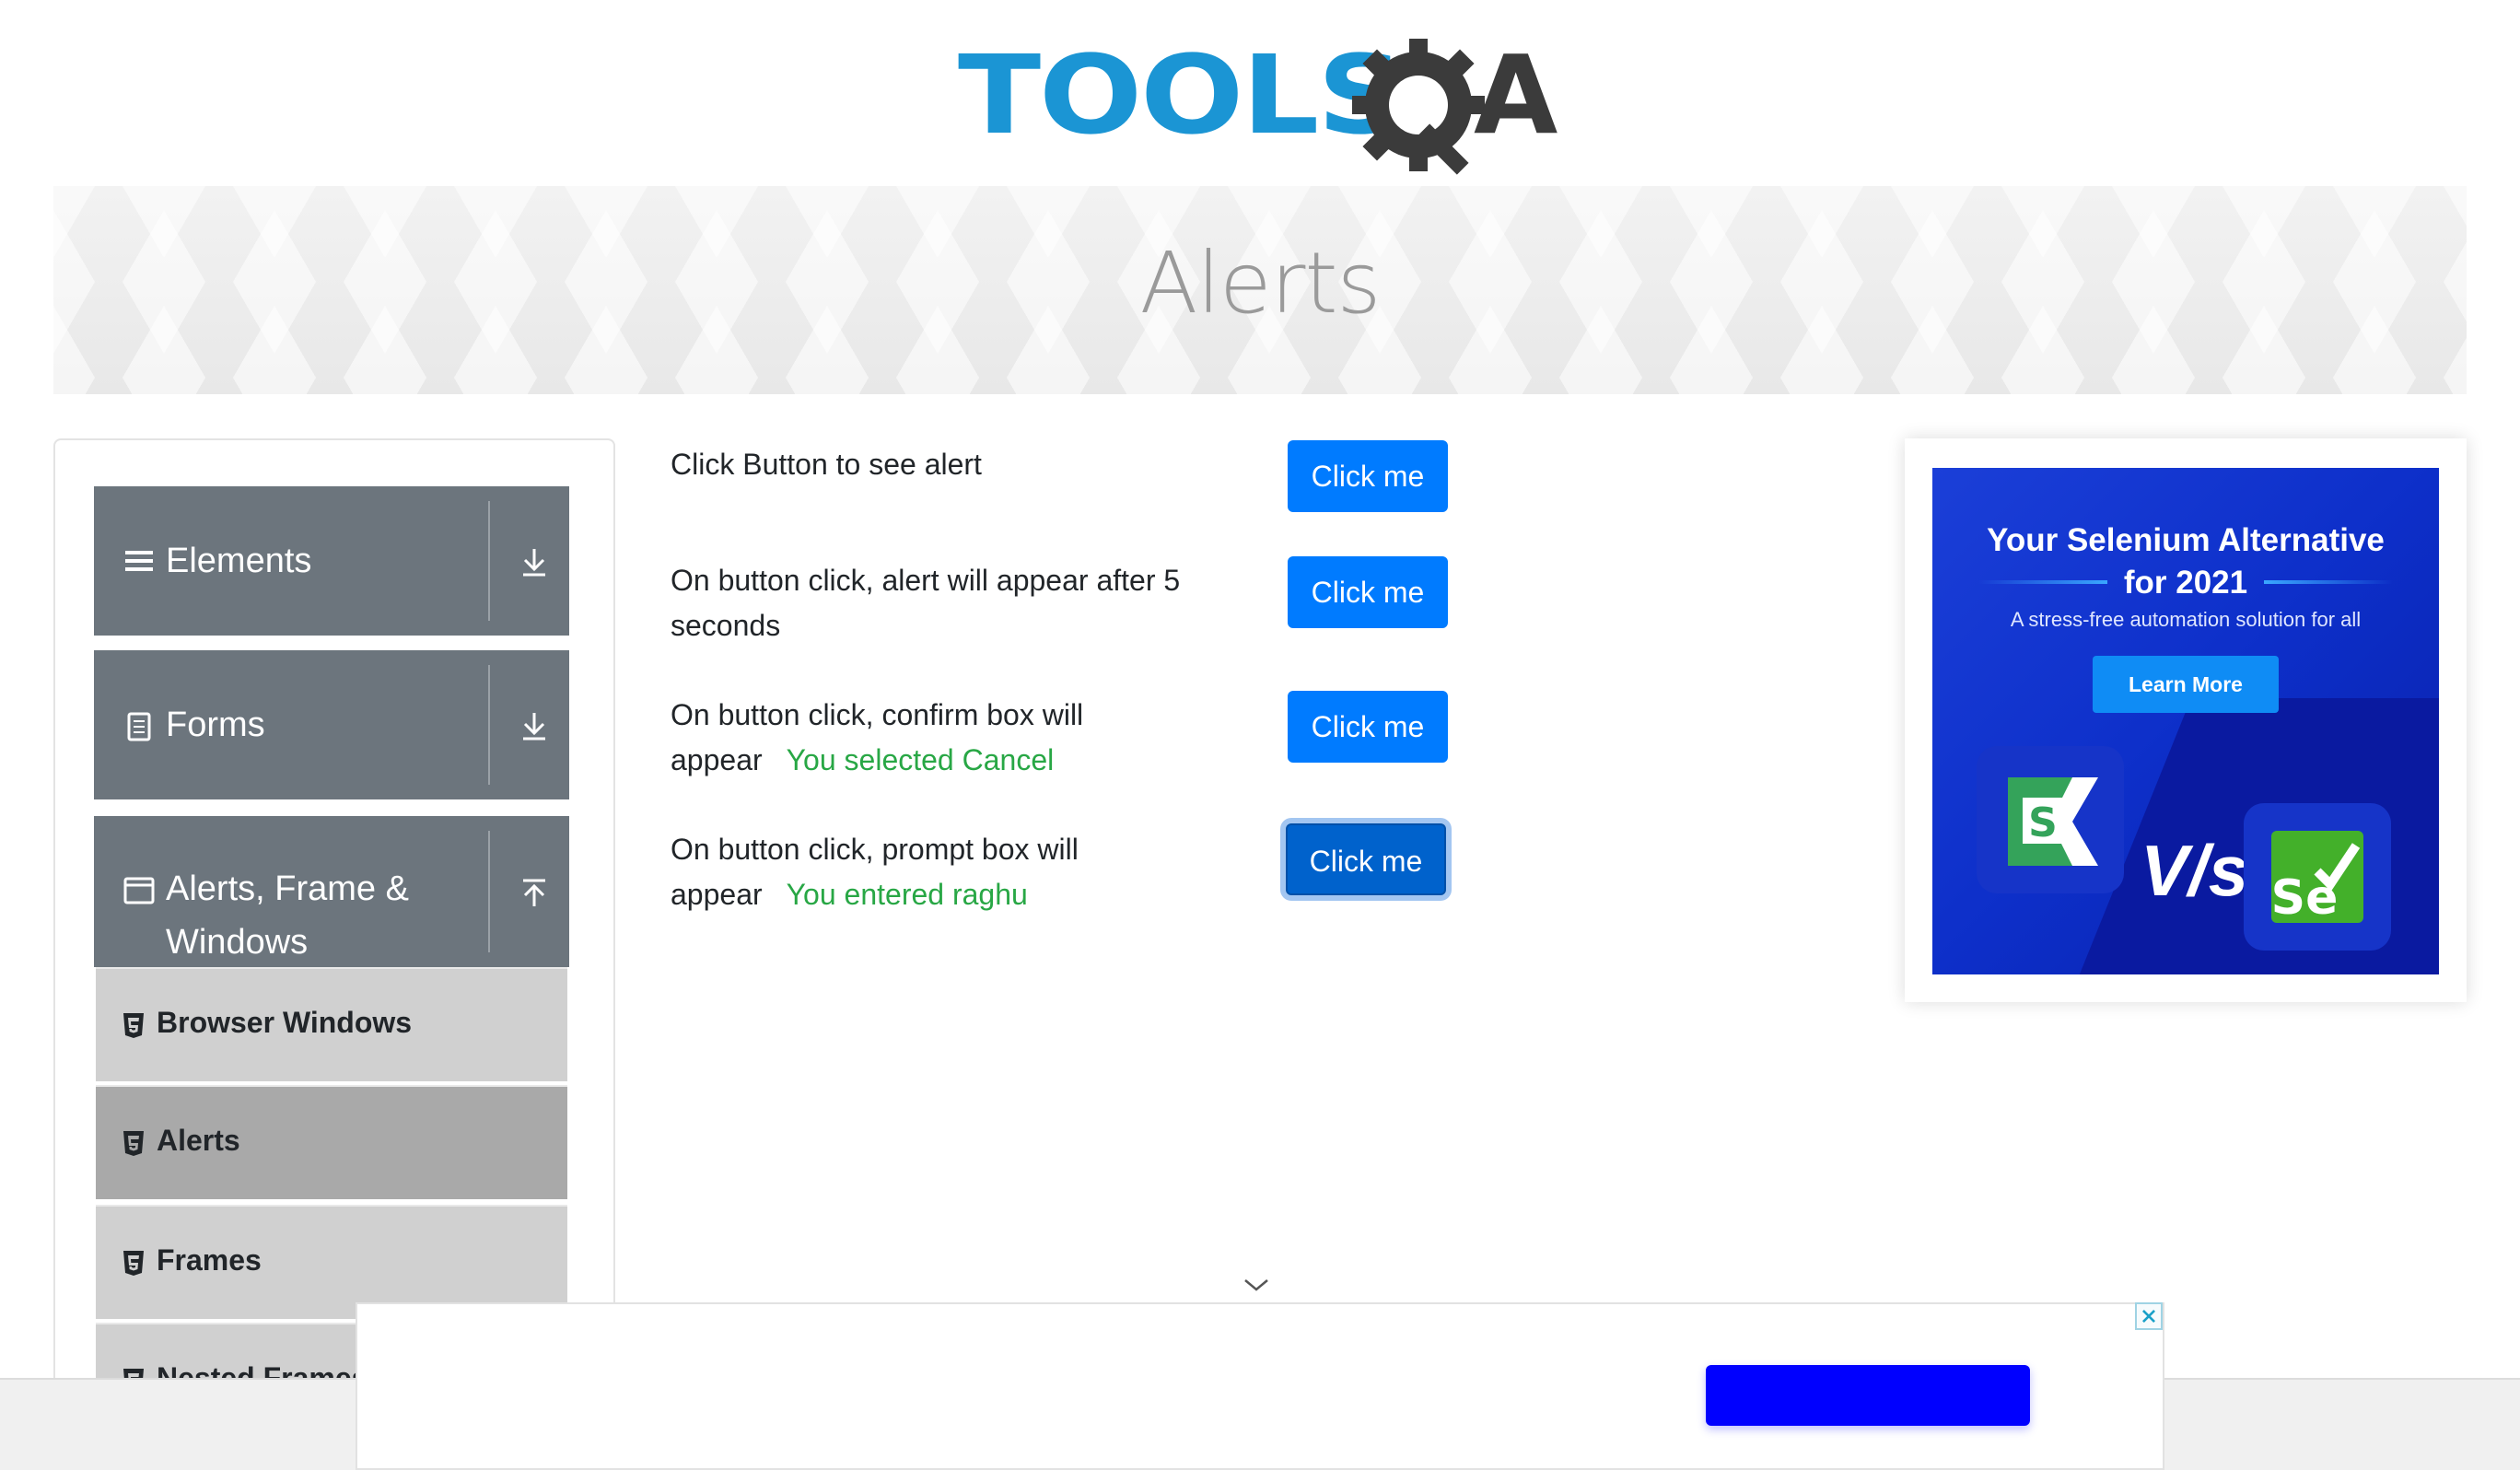 This screenshot has width=2520, height=1470. I want to click on timer-alert-button: Click me, so click(1368, 592).